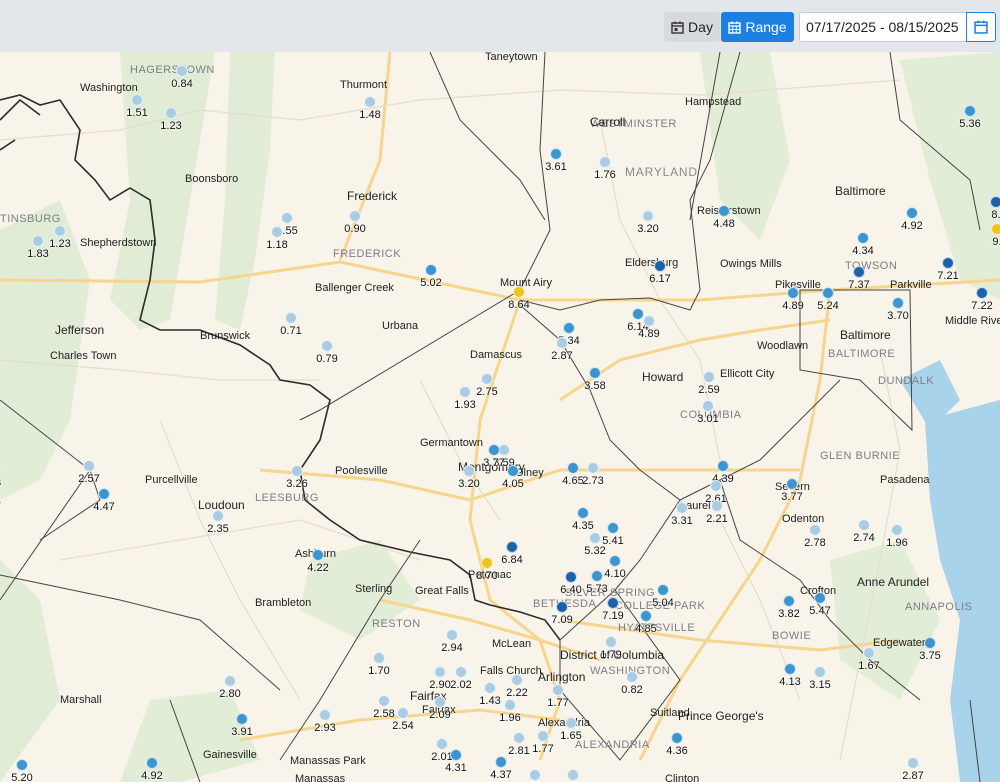 The height and width of the screenshot is (782, 1000). What do you see at coordinates (182, 77) in the screenshot?
I see `rain-gauge-station: 0.84` at bounding box center [182, 77].